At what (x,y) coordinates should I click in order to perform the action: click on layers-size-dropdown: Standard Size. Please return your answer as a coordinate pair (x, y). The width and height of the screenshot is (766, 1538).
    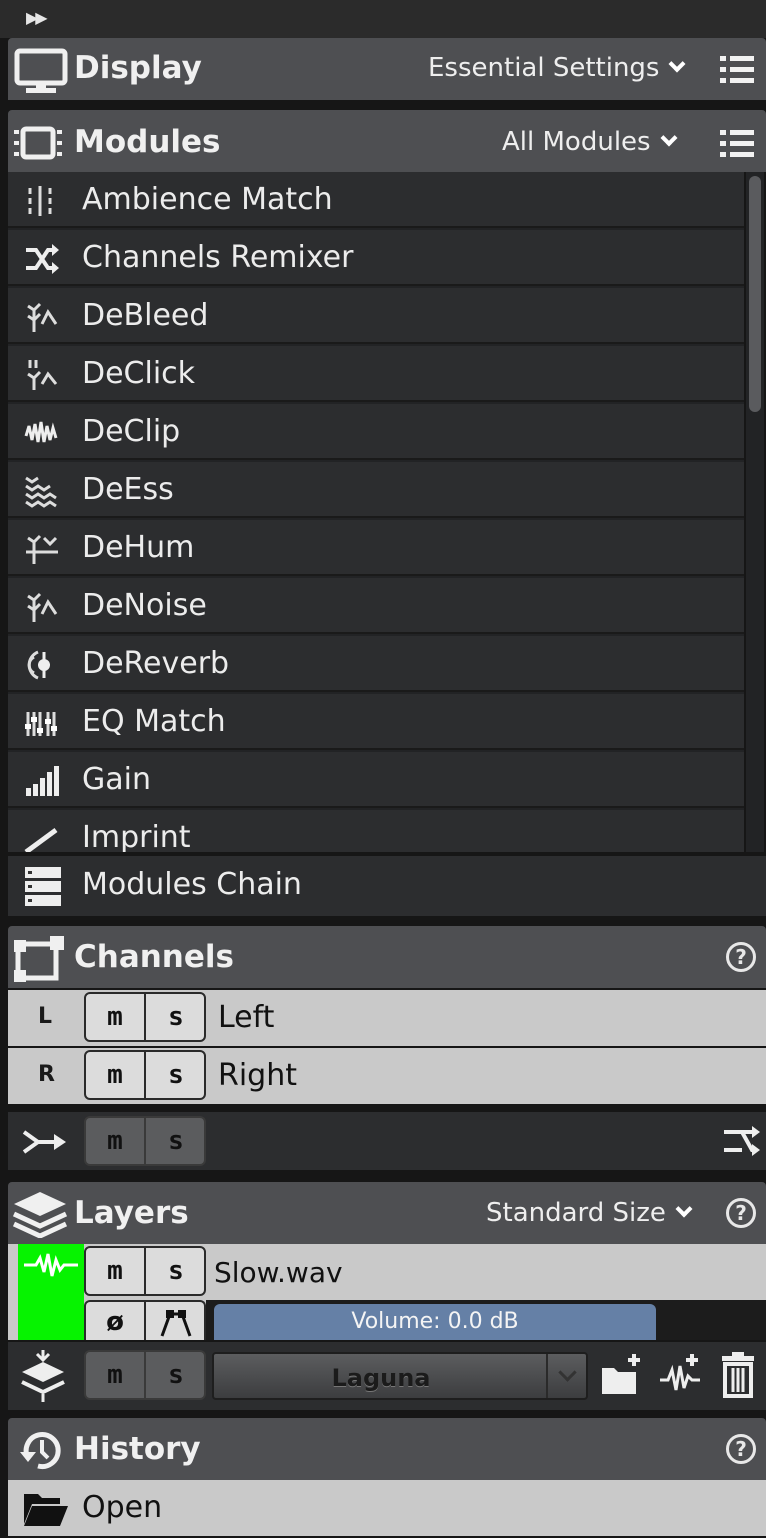
    Looking at the image, I should click on (589, 1213).